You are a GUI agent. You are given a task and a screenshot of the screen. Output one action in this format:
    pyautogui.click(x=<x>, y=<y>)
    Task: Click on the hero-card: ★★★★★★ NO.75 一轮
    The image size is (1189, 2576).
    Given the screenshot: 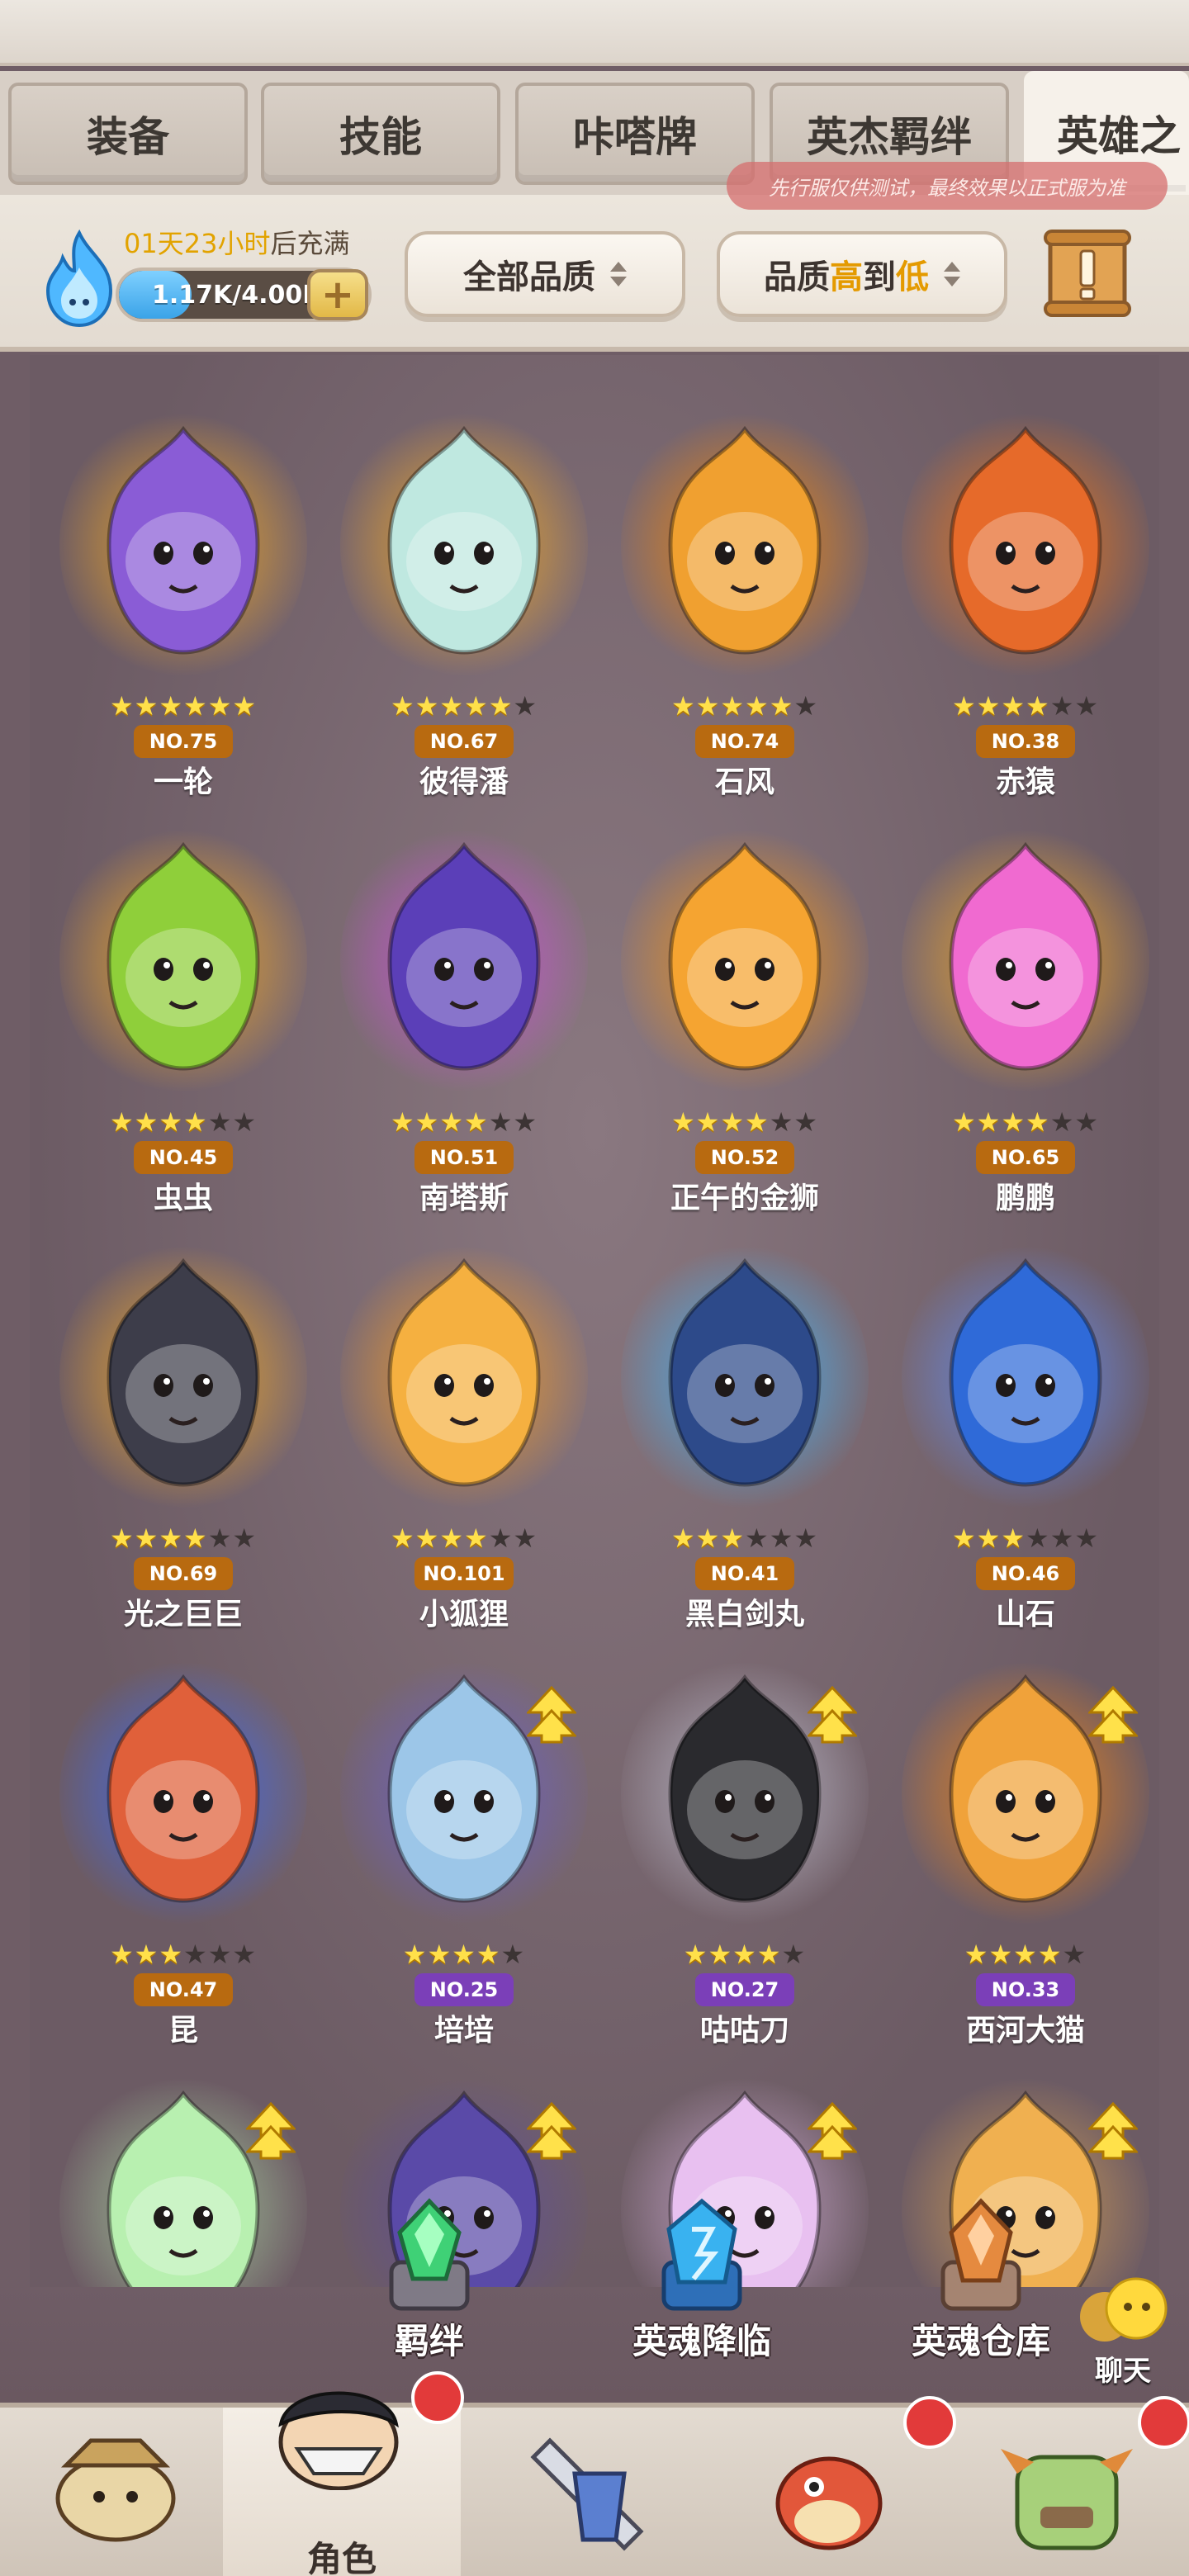 What is the action you would take?
    pyautogui.click(x=183, y=593)
    